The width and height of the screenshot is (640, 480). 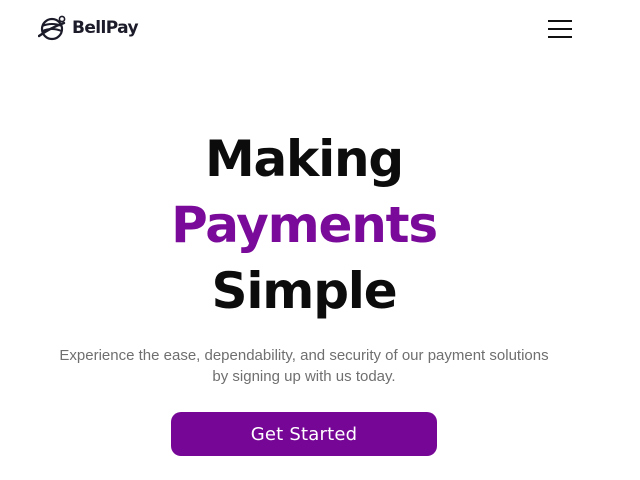 I want to click on hero-title-accent-line: Payments, so click(x=304, y=225).